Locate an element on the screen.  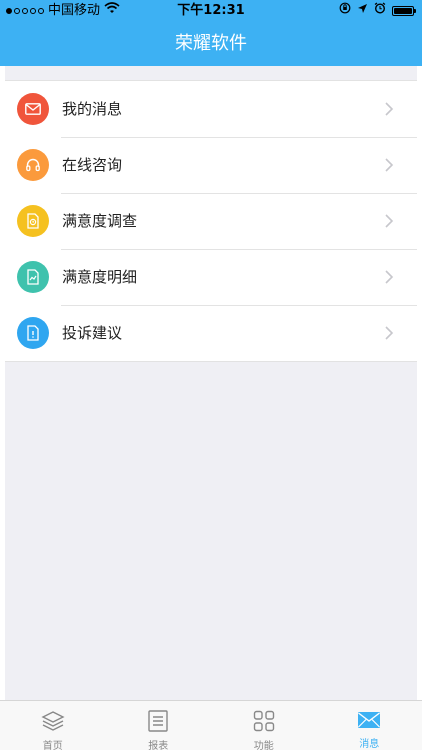
tab-label: 首页 is located at coordinates (52, 745).